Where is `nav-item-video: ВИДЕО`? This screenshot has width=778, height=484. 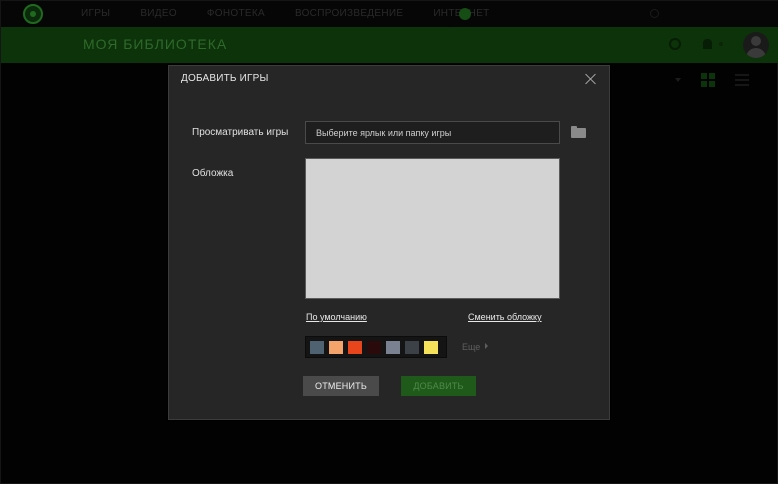
nav-item-video: ВИДЕО is located at coordinates (158, 13).